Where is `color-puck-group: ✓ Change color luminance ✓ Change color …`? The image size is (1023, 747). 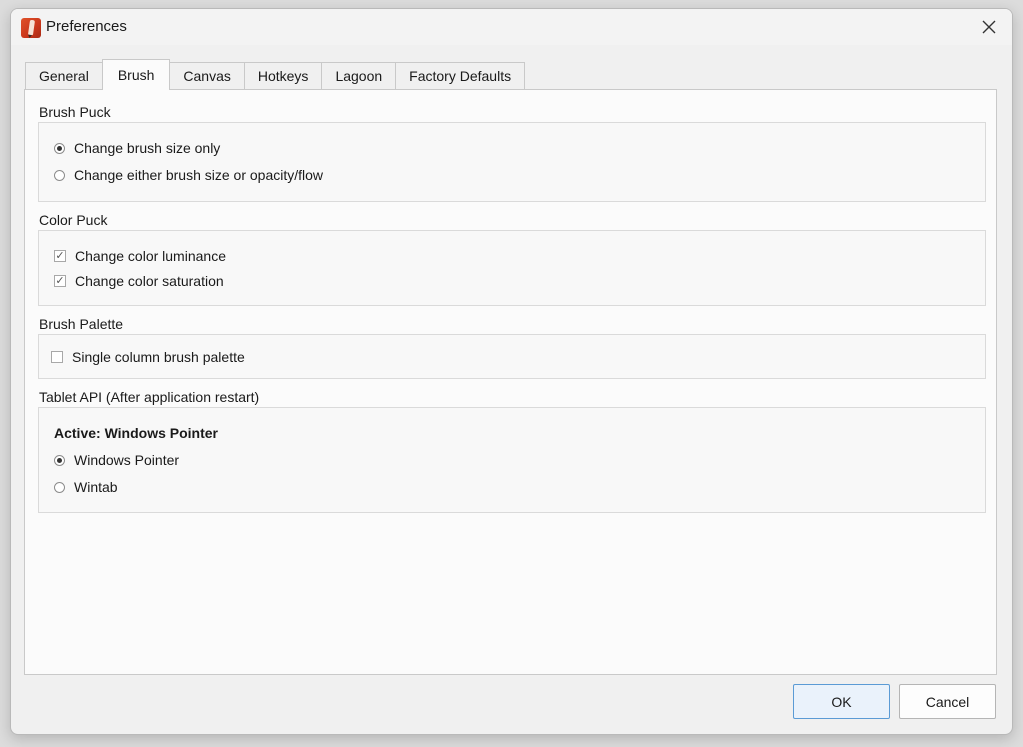
color-puck-group: ✓ Change color luminance ✓ Change color … is located at coordinates (512, 268).